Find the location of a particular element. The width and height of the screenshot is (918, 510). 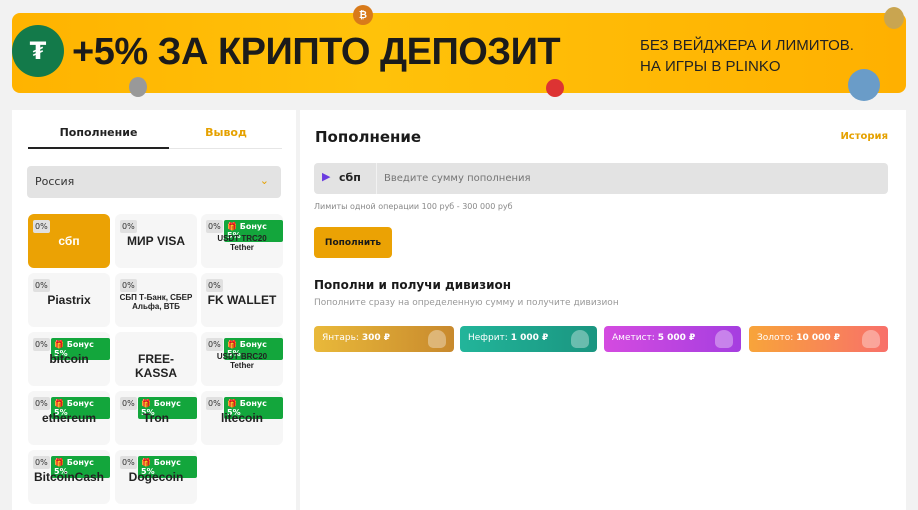

division-card: Нефрит: 1 000 ₽ is located at coordinates (528, 339).